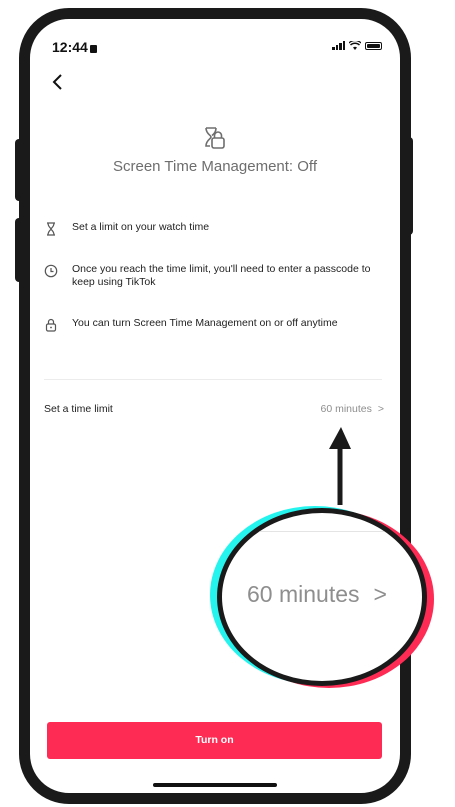 This screenshot has width=455, height=807. I want to click on callout-value: 60 minutes >, so click(317, 594).